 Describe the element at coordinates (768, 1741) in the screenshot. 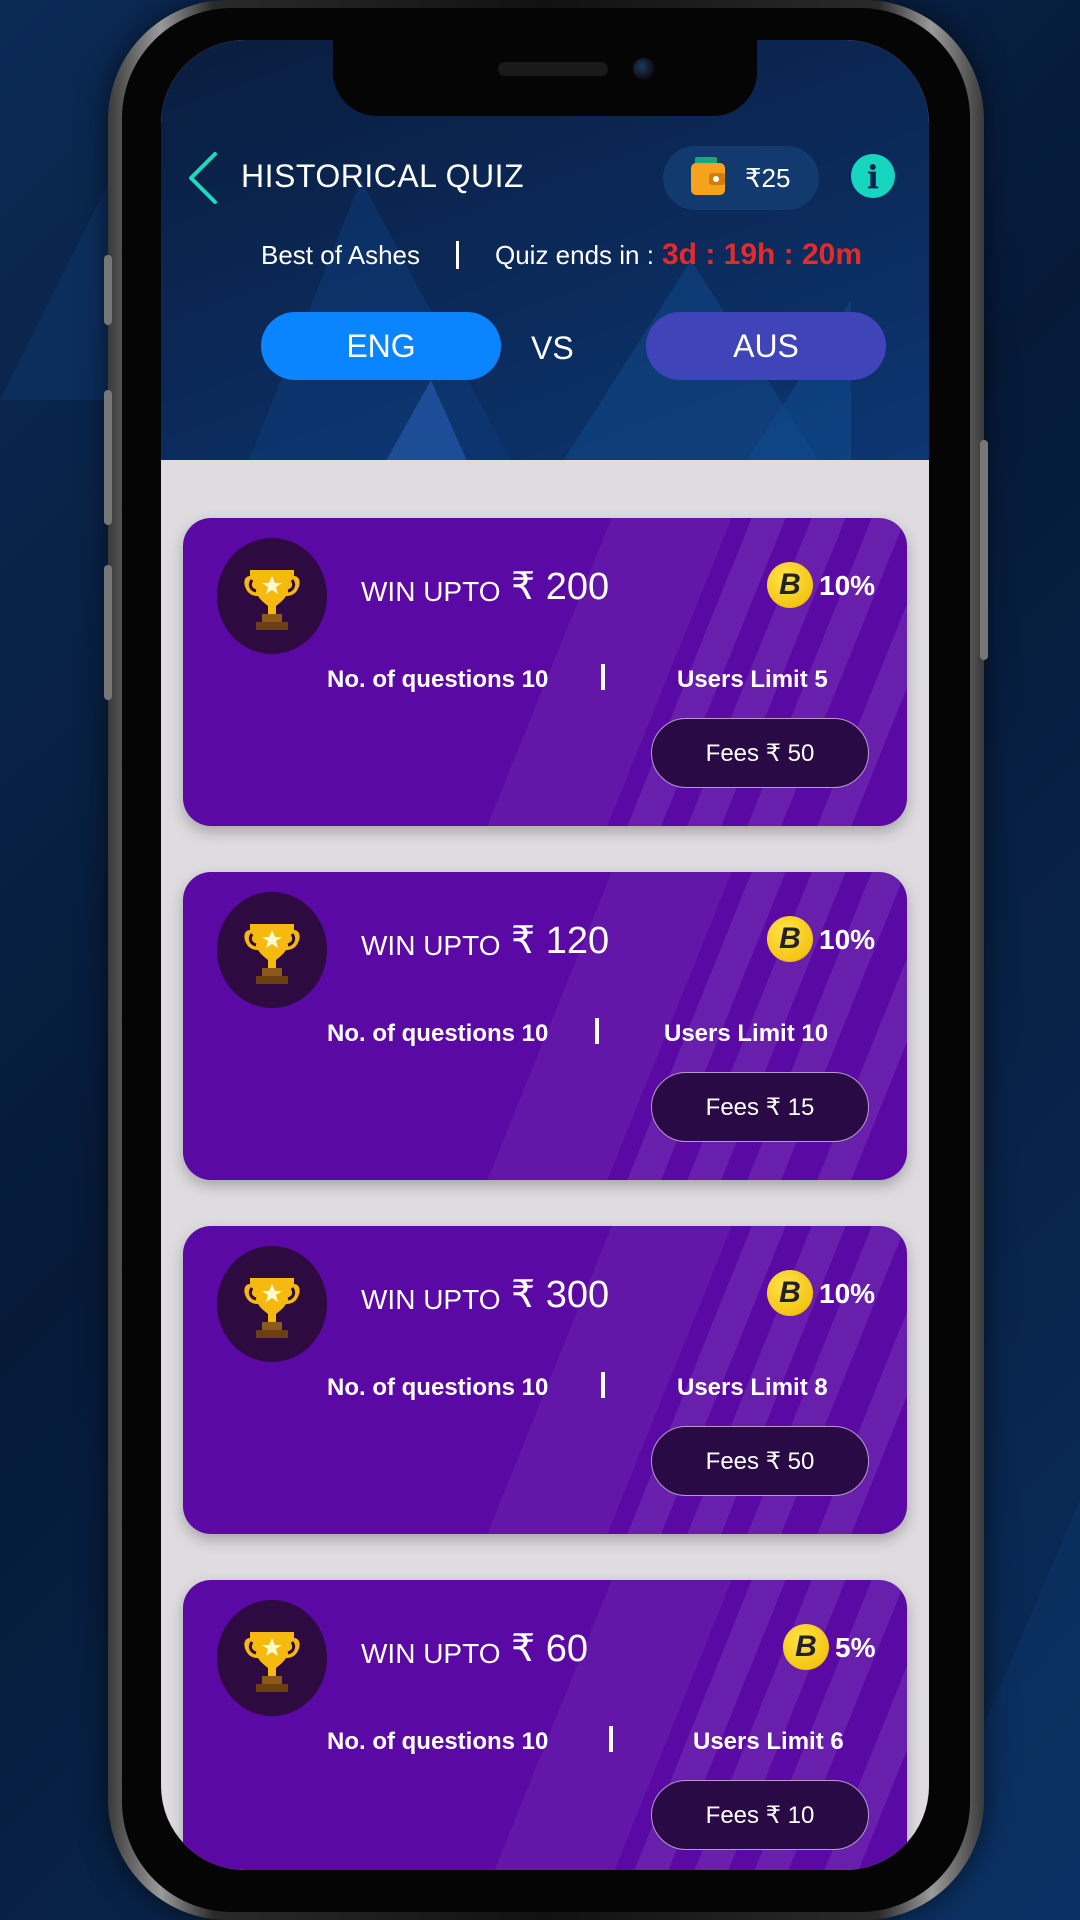

I see `users-limit: Users Limit 6` at that location.